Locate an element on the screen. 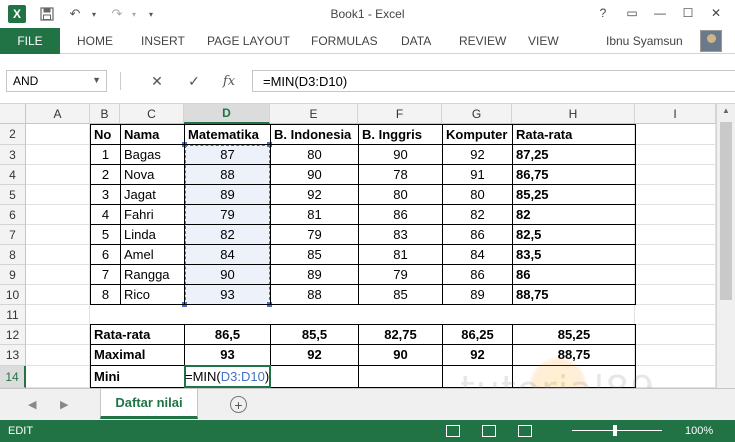  formula-input: =MIN(D3:D10) is located at coordinates (493, 81).